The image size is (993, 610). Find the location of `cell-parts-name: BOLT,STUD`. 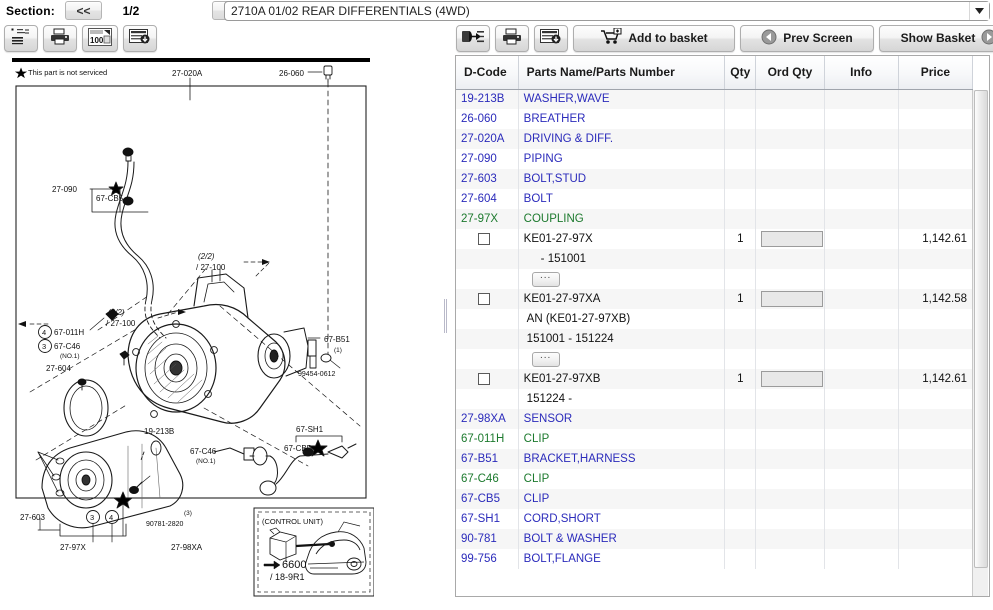

cell-parts-name: BOLT,STUD is located at coordinates (622, 179).